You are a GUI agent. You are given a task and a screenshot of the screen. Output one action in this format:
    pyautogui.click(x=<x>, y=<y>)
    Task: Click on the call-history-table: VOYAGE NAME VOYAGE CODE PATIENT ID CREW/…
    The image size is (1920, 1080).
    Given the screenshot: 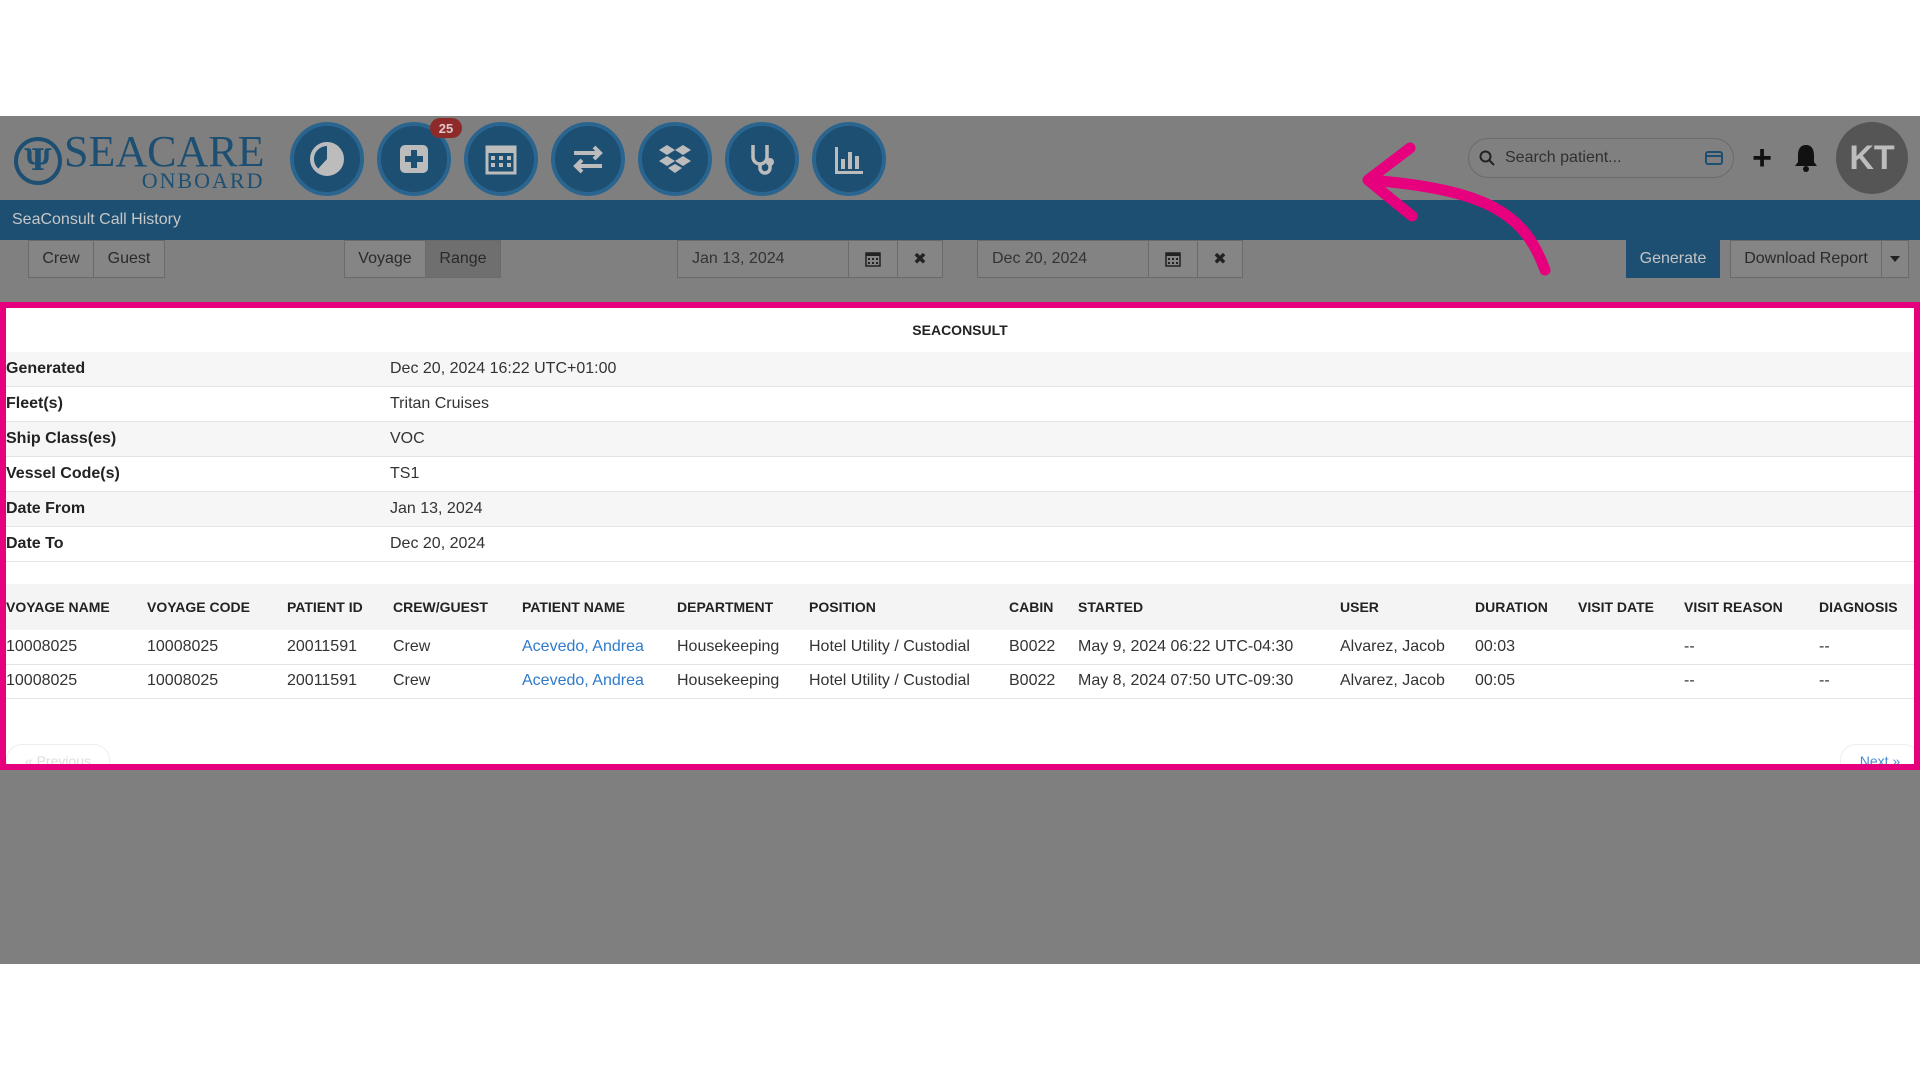 What is the action you would take?
    pyautogui.click(x=960, y=641)
    